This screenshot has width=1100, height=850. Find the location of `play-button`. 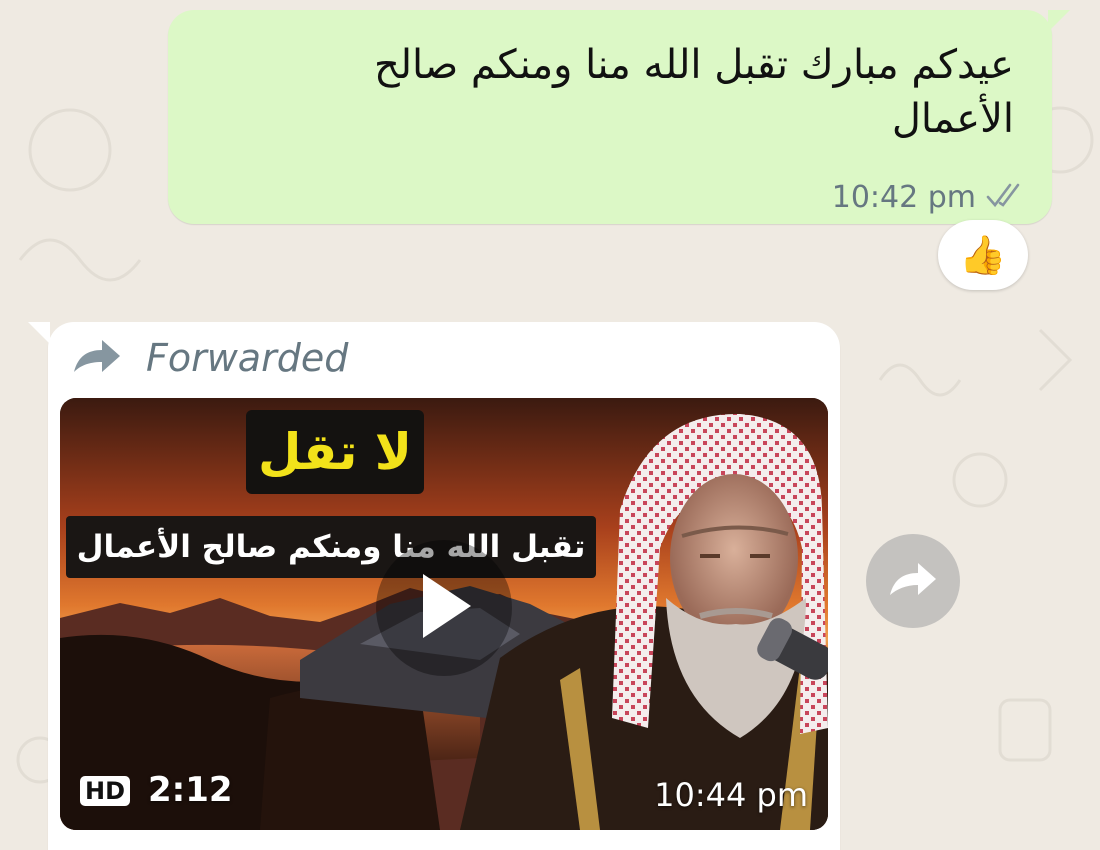

play-button is located at coordinates (444, 608).